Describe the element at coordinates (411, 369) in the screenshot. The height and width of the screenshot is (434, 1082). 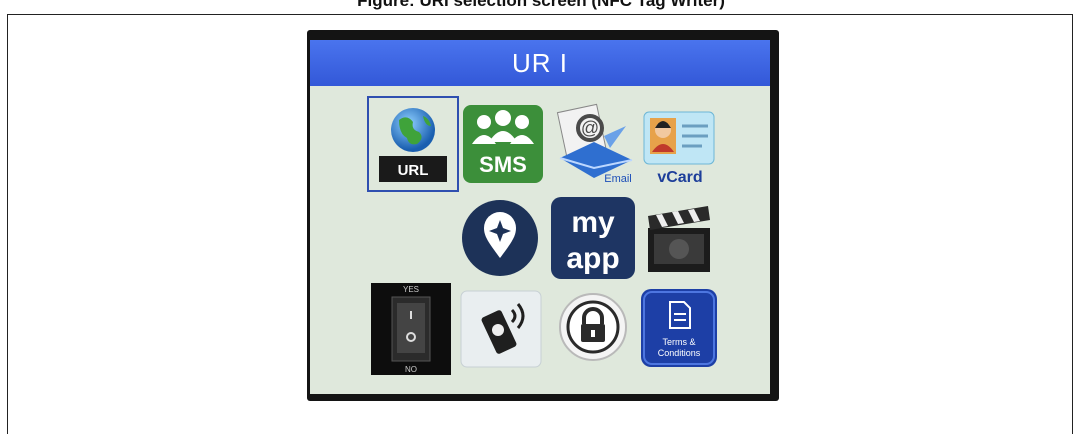
I see `switch-label-bottom: NO` at that location.